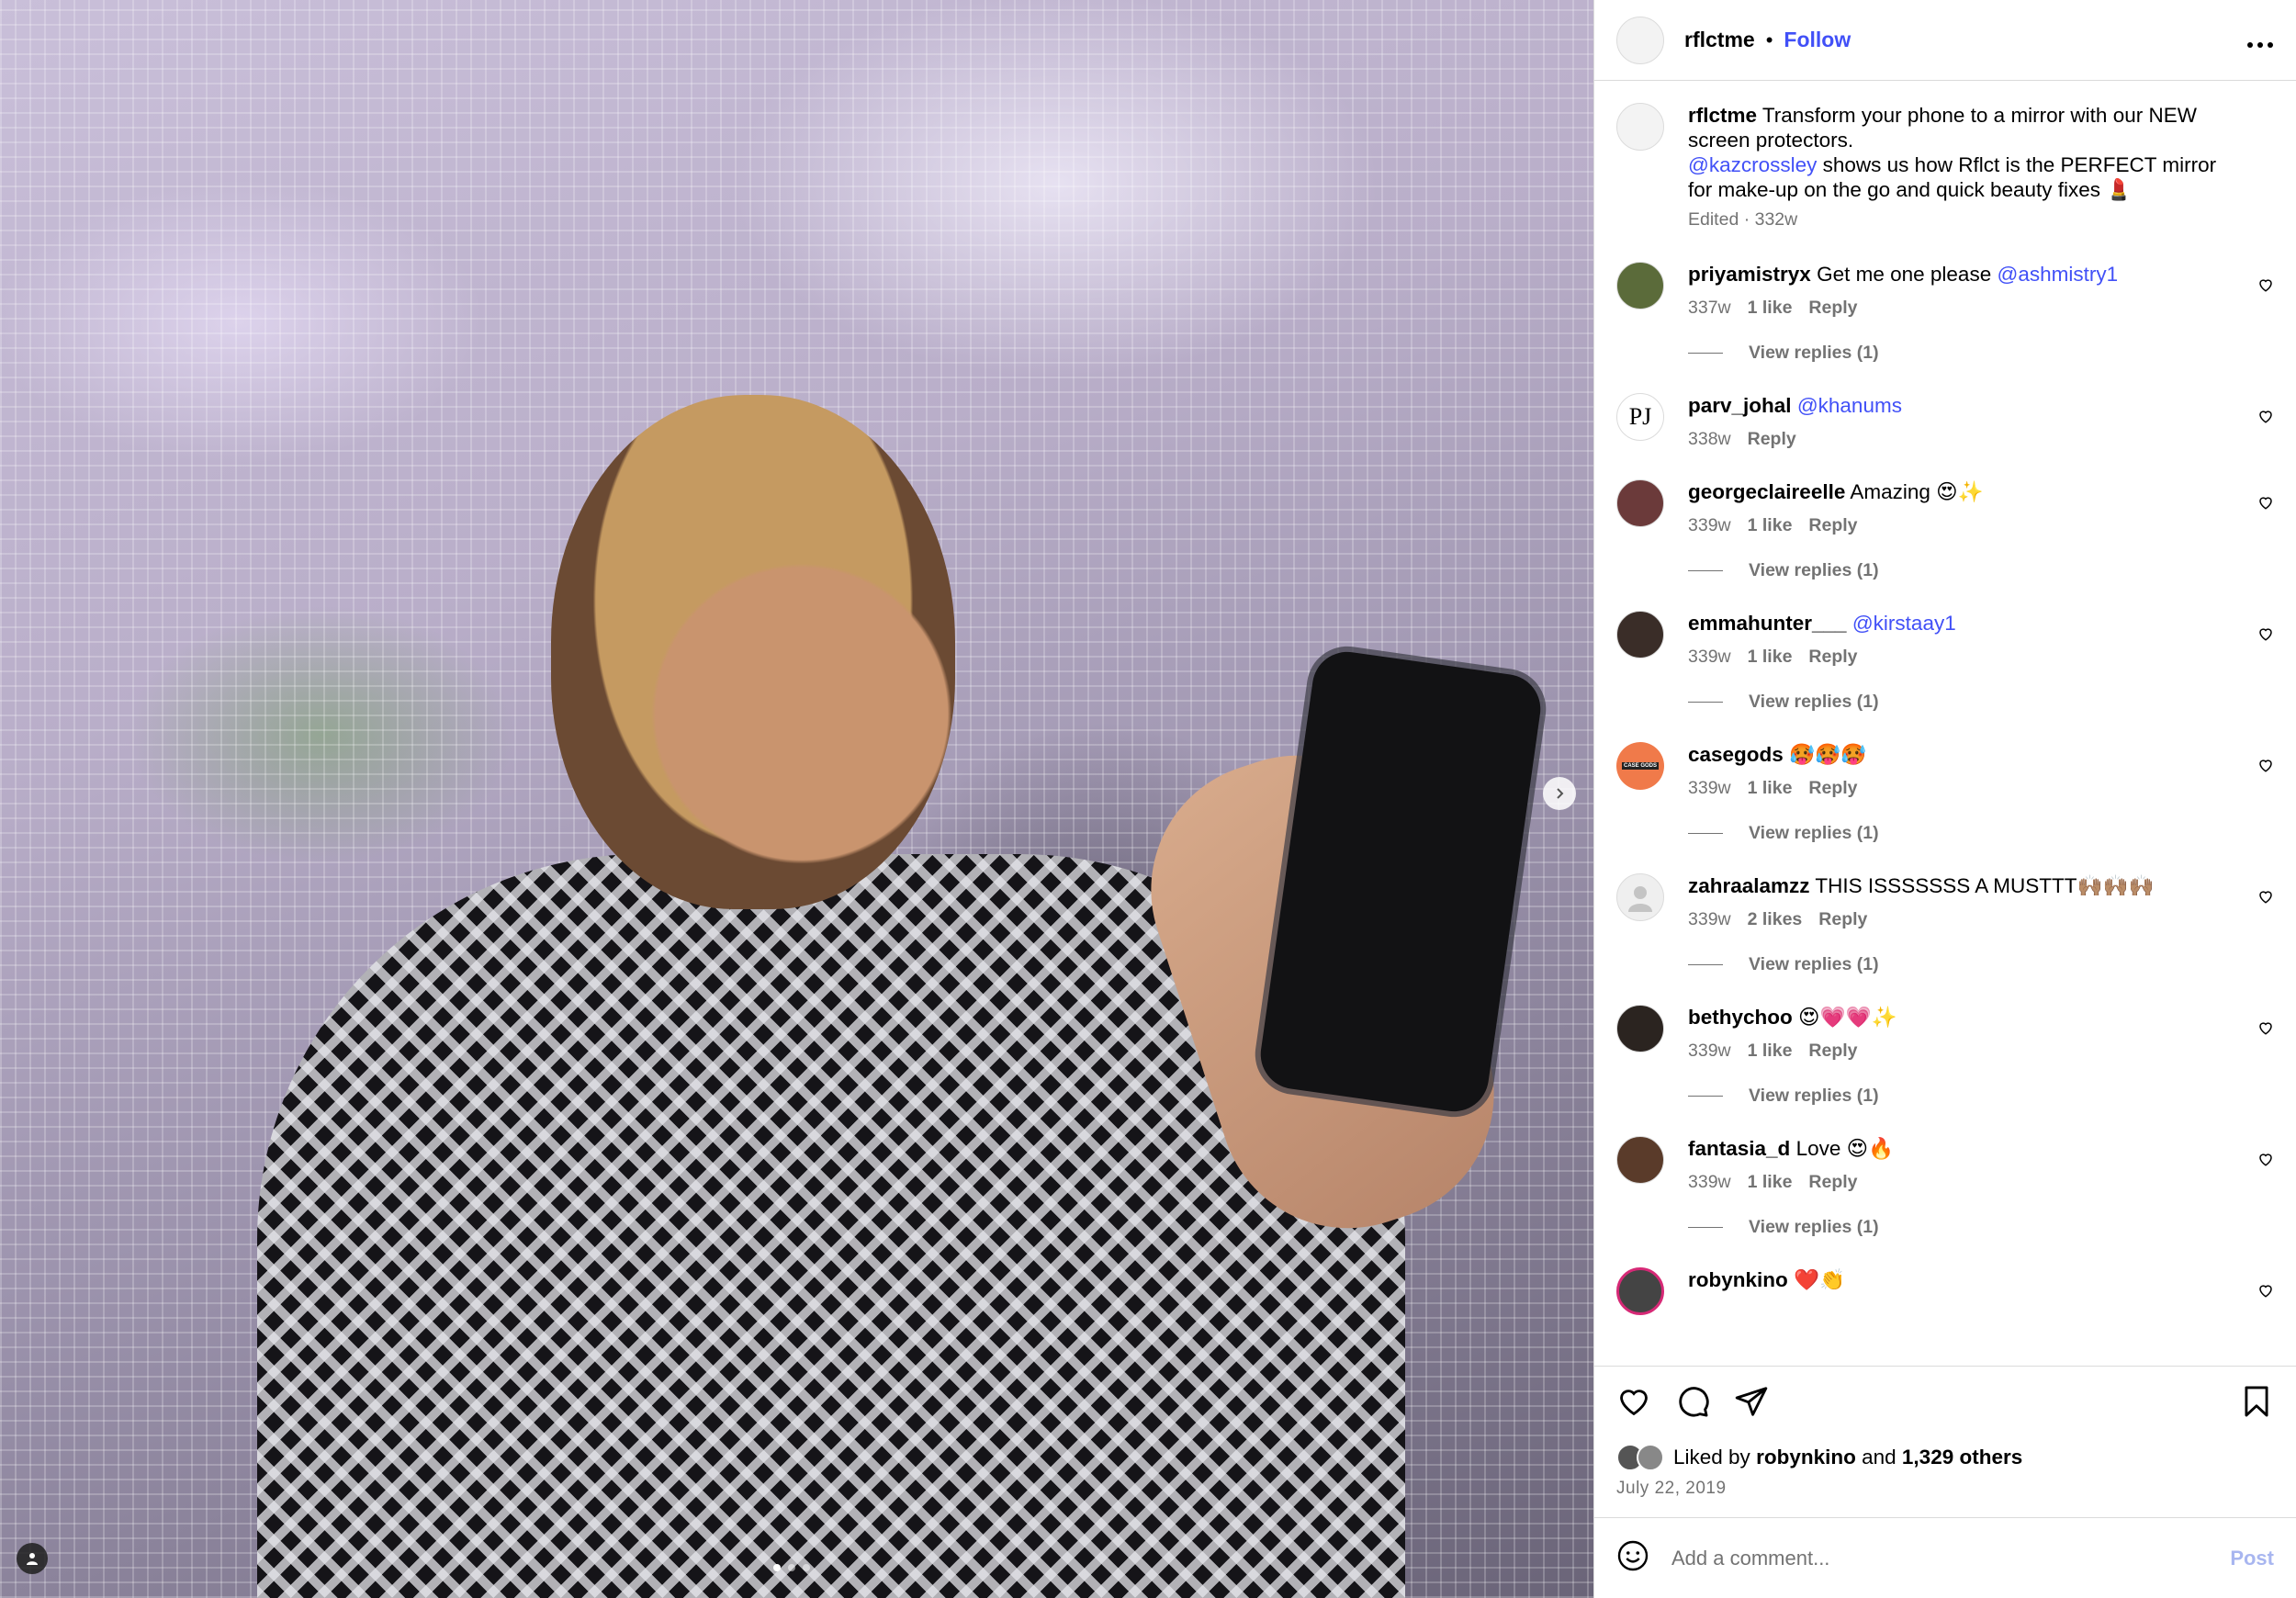  I want to click on comment-avatar: PJ, so click(1640, 417).